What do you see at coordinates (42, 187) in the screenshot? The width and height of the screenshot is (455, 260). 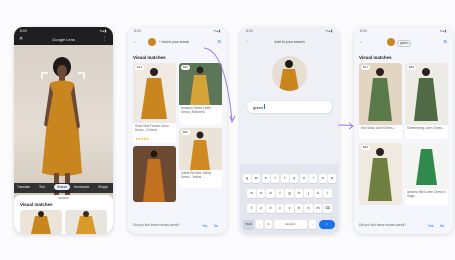 I see `chip-text: Text` at bounding box center [42, 187].